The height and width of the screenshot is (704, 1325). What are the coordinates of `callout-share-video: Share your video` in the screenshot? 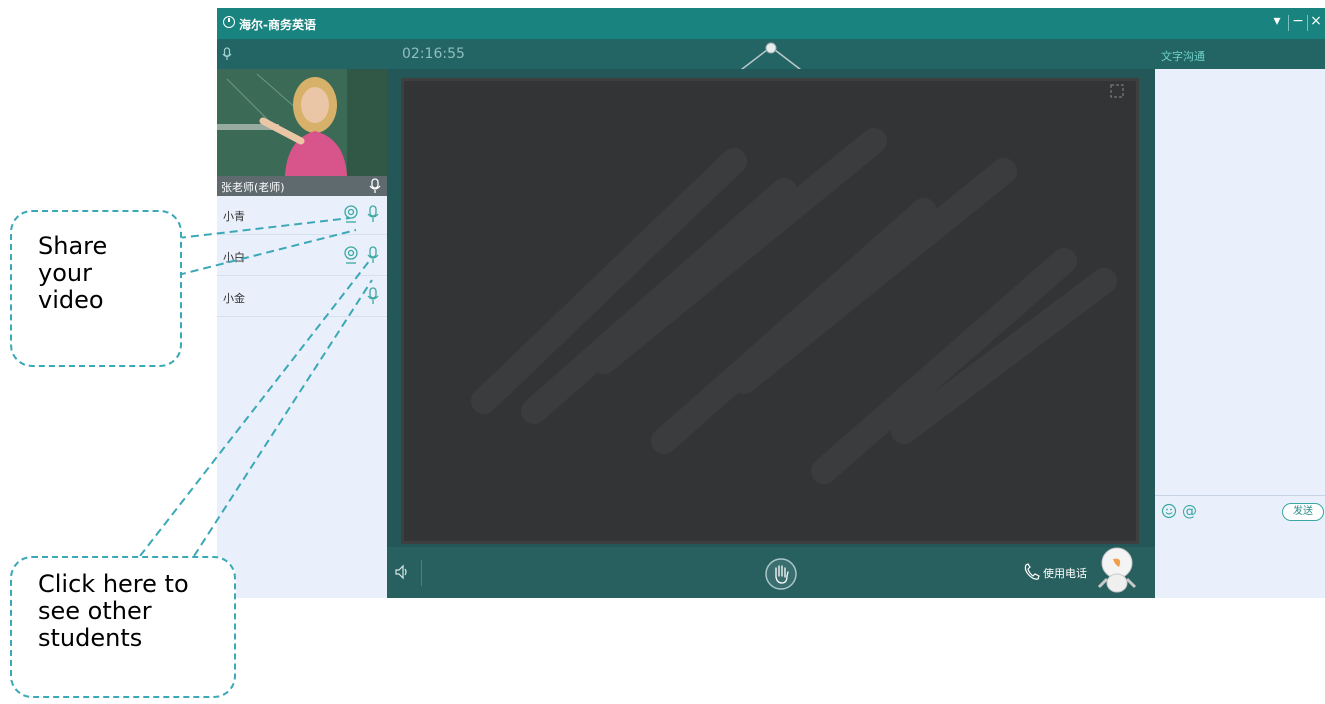 It's located at (96, 288).